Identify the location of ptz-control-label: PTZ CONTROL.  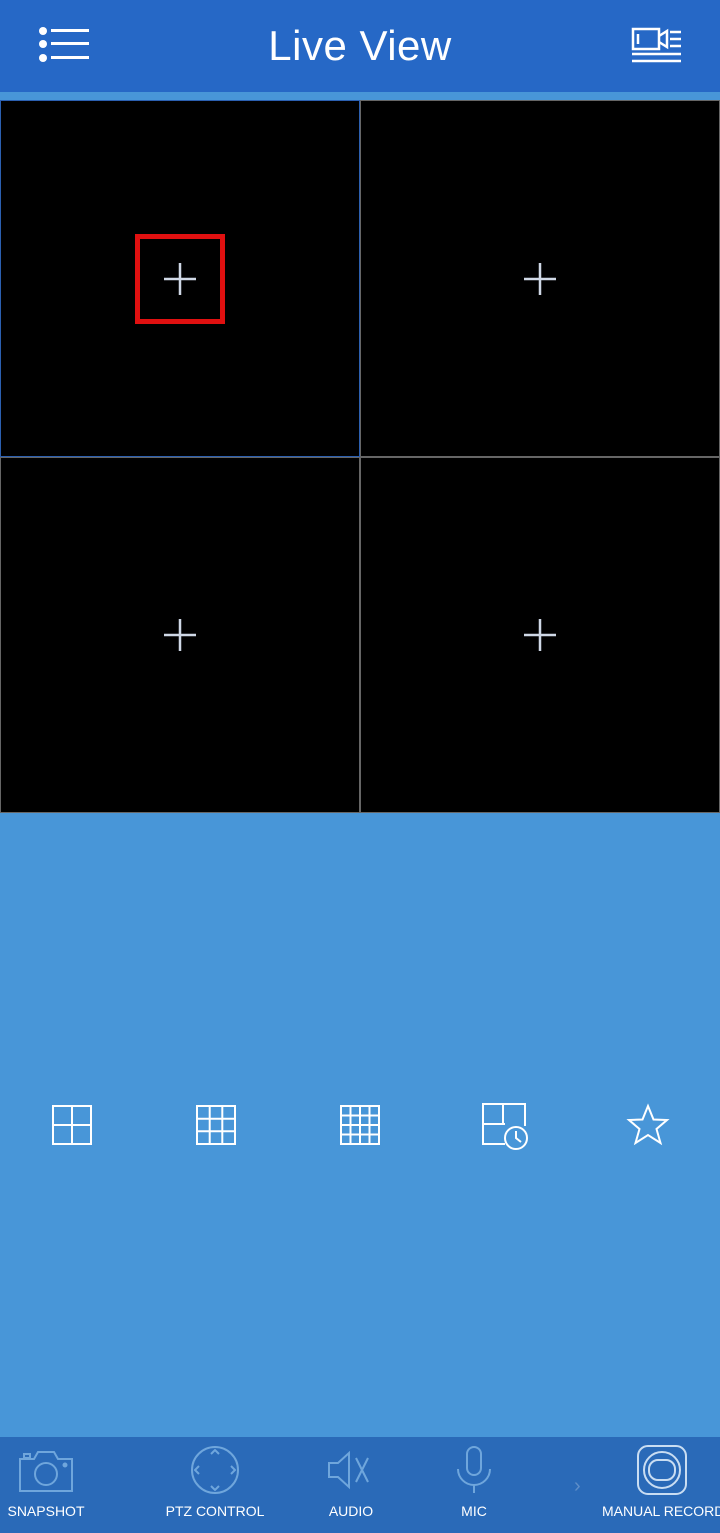
(215, 1511).